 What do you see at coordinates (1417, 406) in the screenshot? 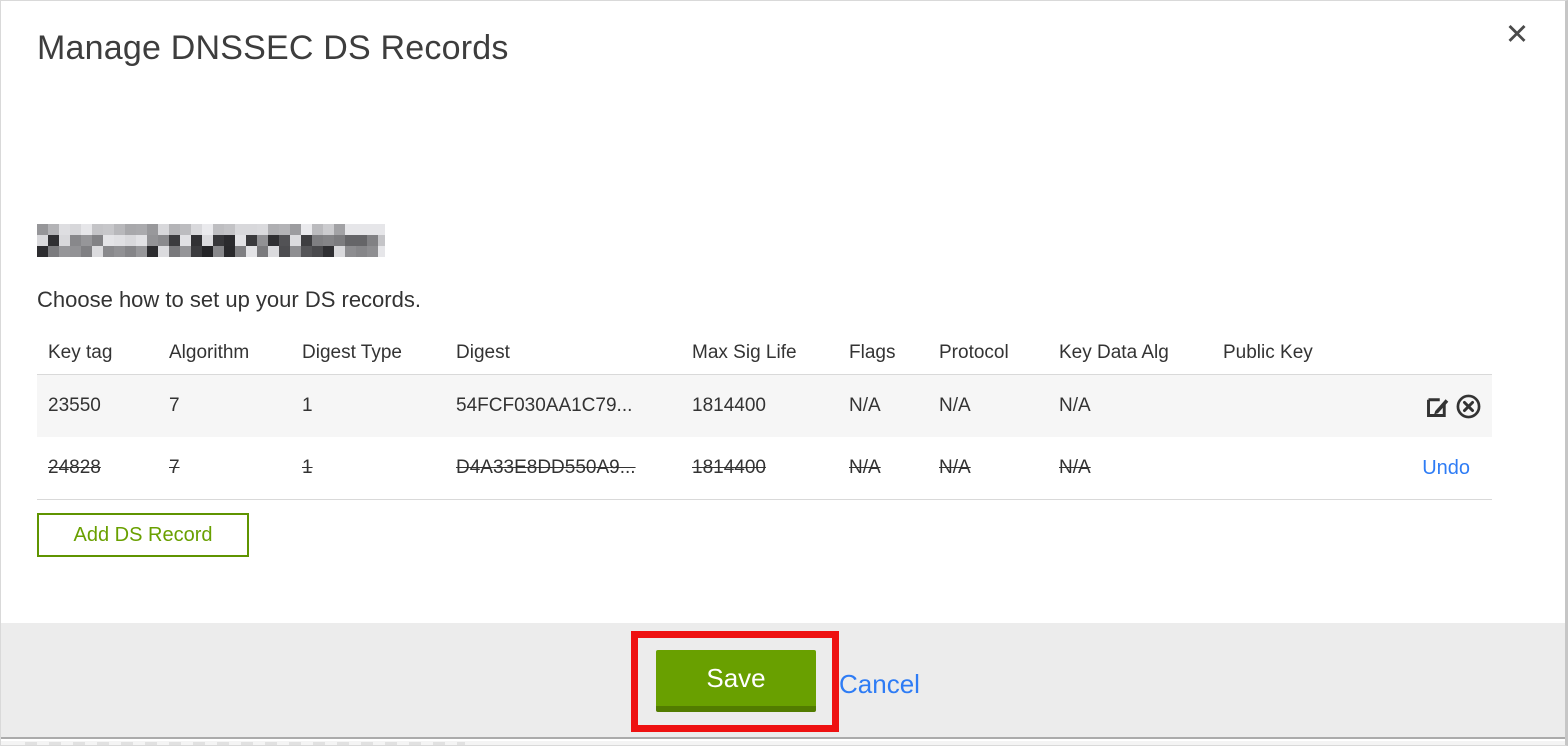
I see `row-actions` at bounding box center [1417, 406].